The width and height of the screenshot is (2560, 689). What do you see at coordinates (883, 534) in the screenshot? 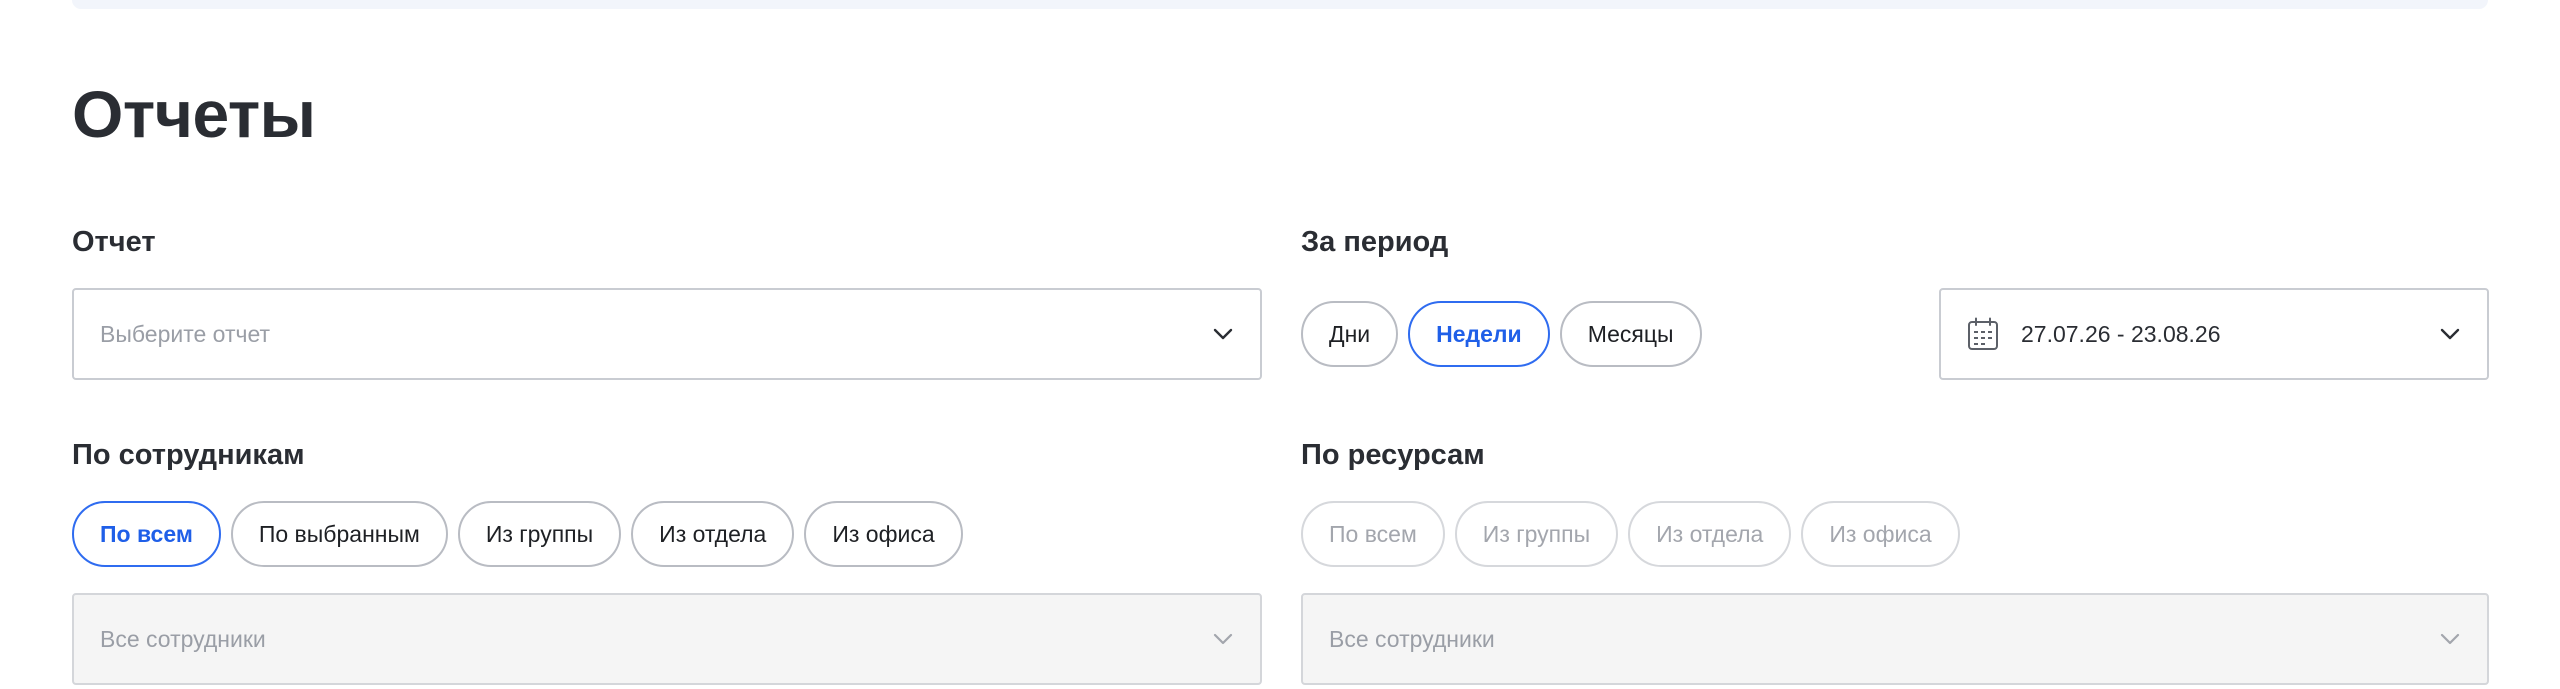
I see `employees-option-office: Из офиса` at bounding box center [883, 534].